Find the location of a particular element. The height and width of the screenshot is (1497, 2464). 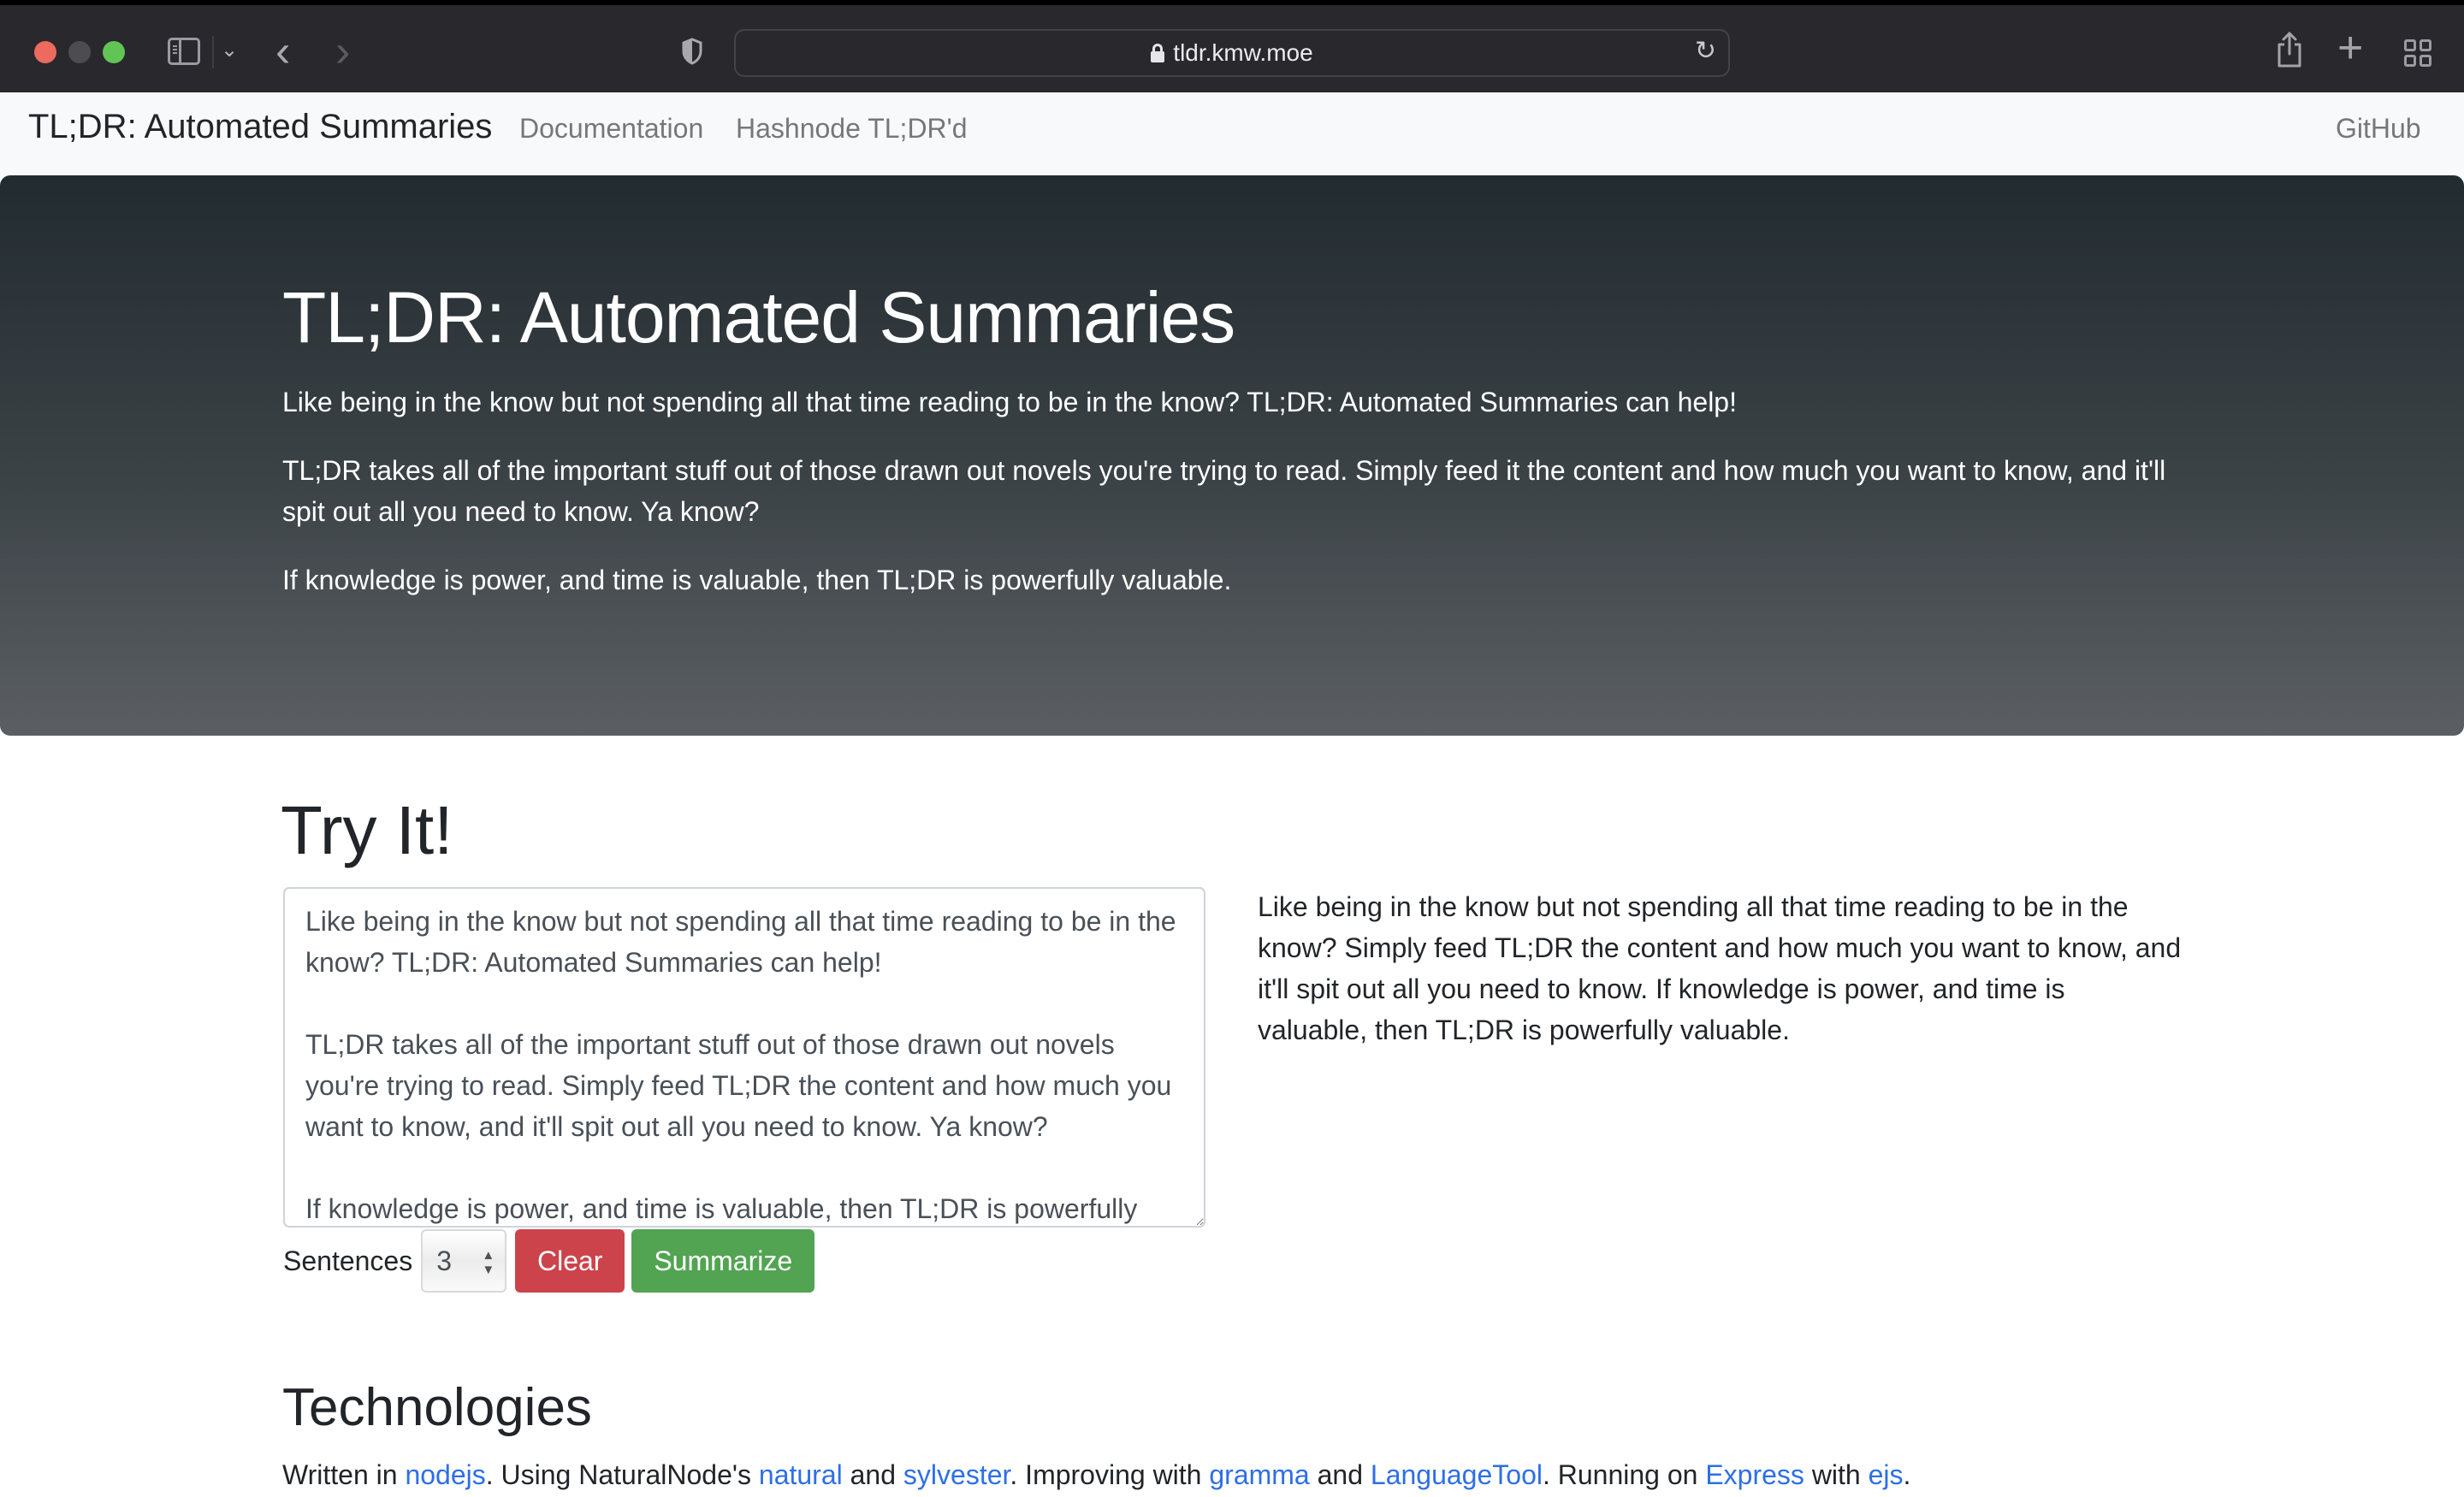

address-bar: tldr.kmw.moe ↻ is located at coordinates (1232, 53).